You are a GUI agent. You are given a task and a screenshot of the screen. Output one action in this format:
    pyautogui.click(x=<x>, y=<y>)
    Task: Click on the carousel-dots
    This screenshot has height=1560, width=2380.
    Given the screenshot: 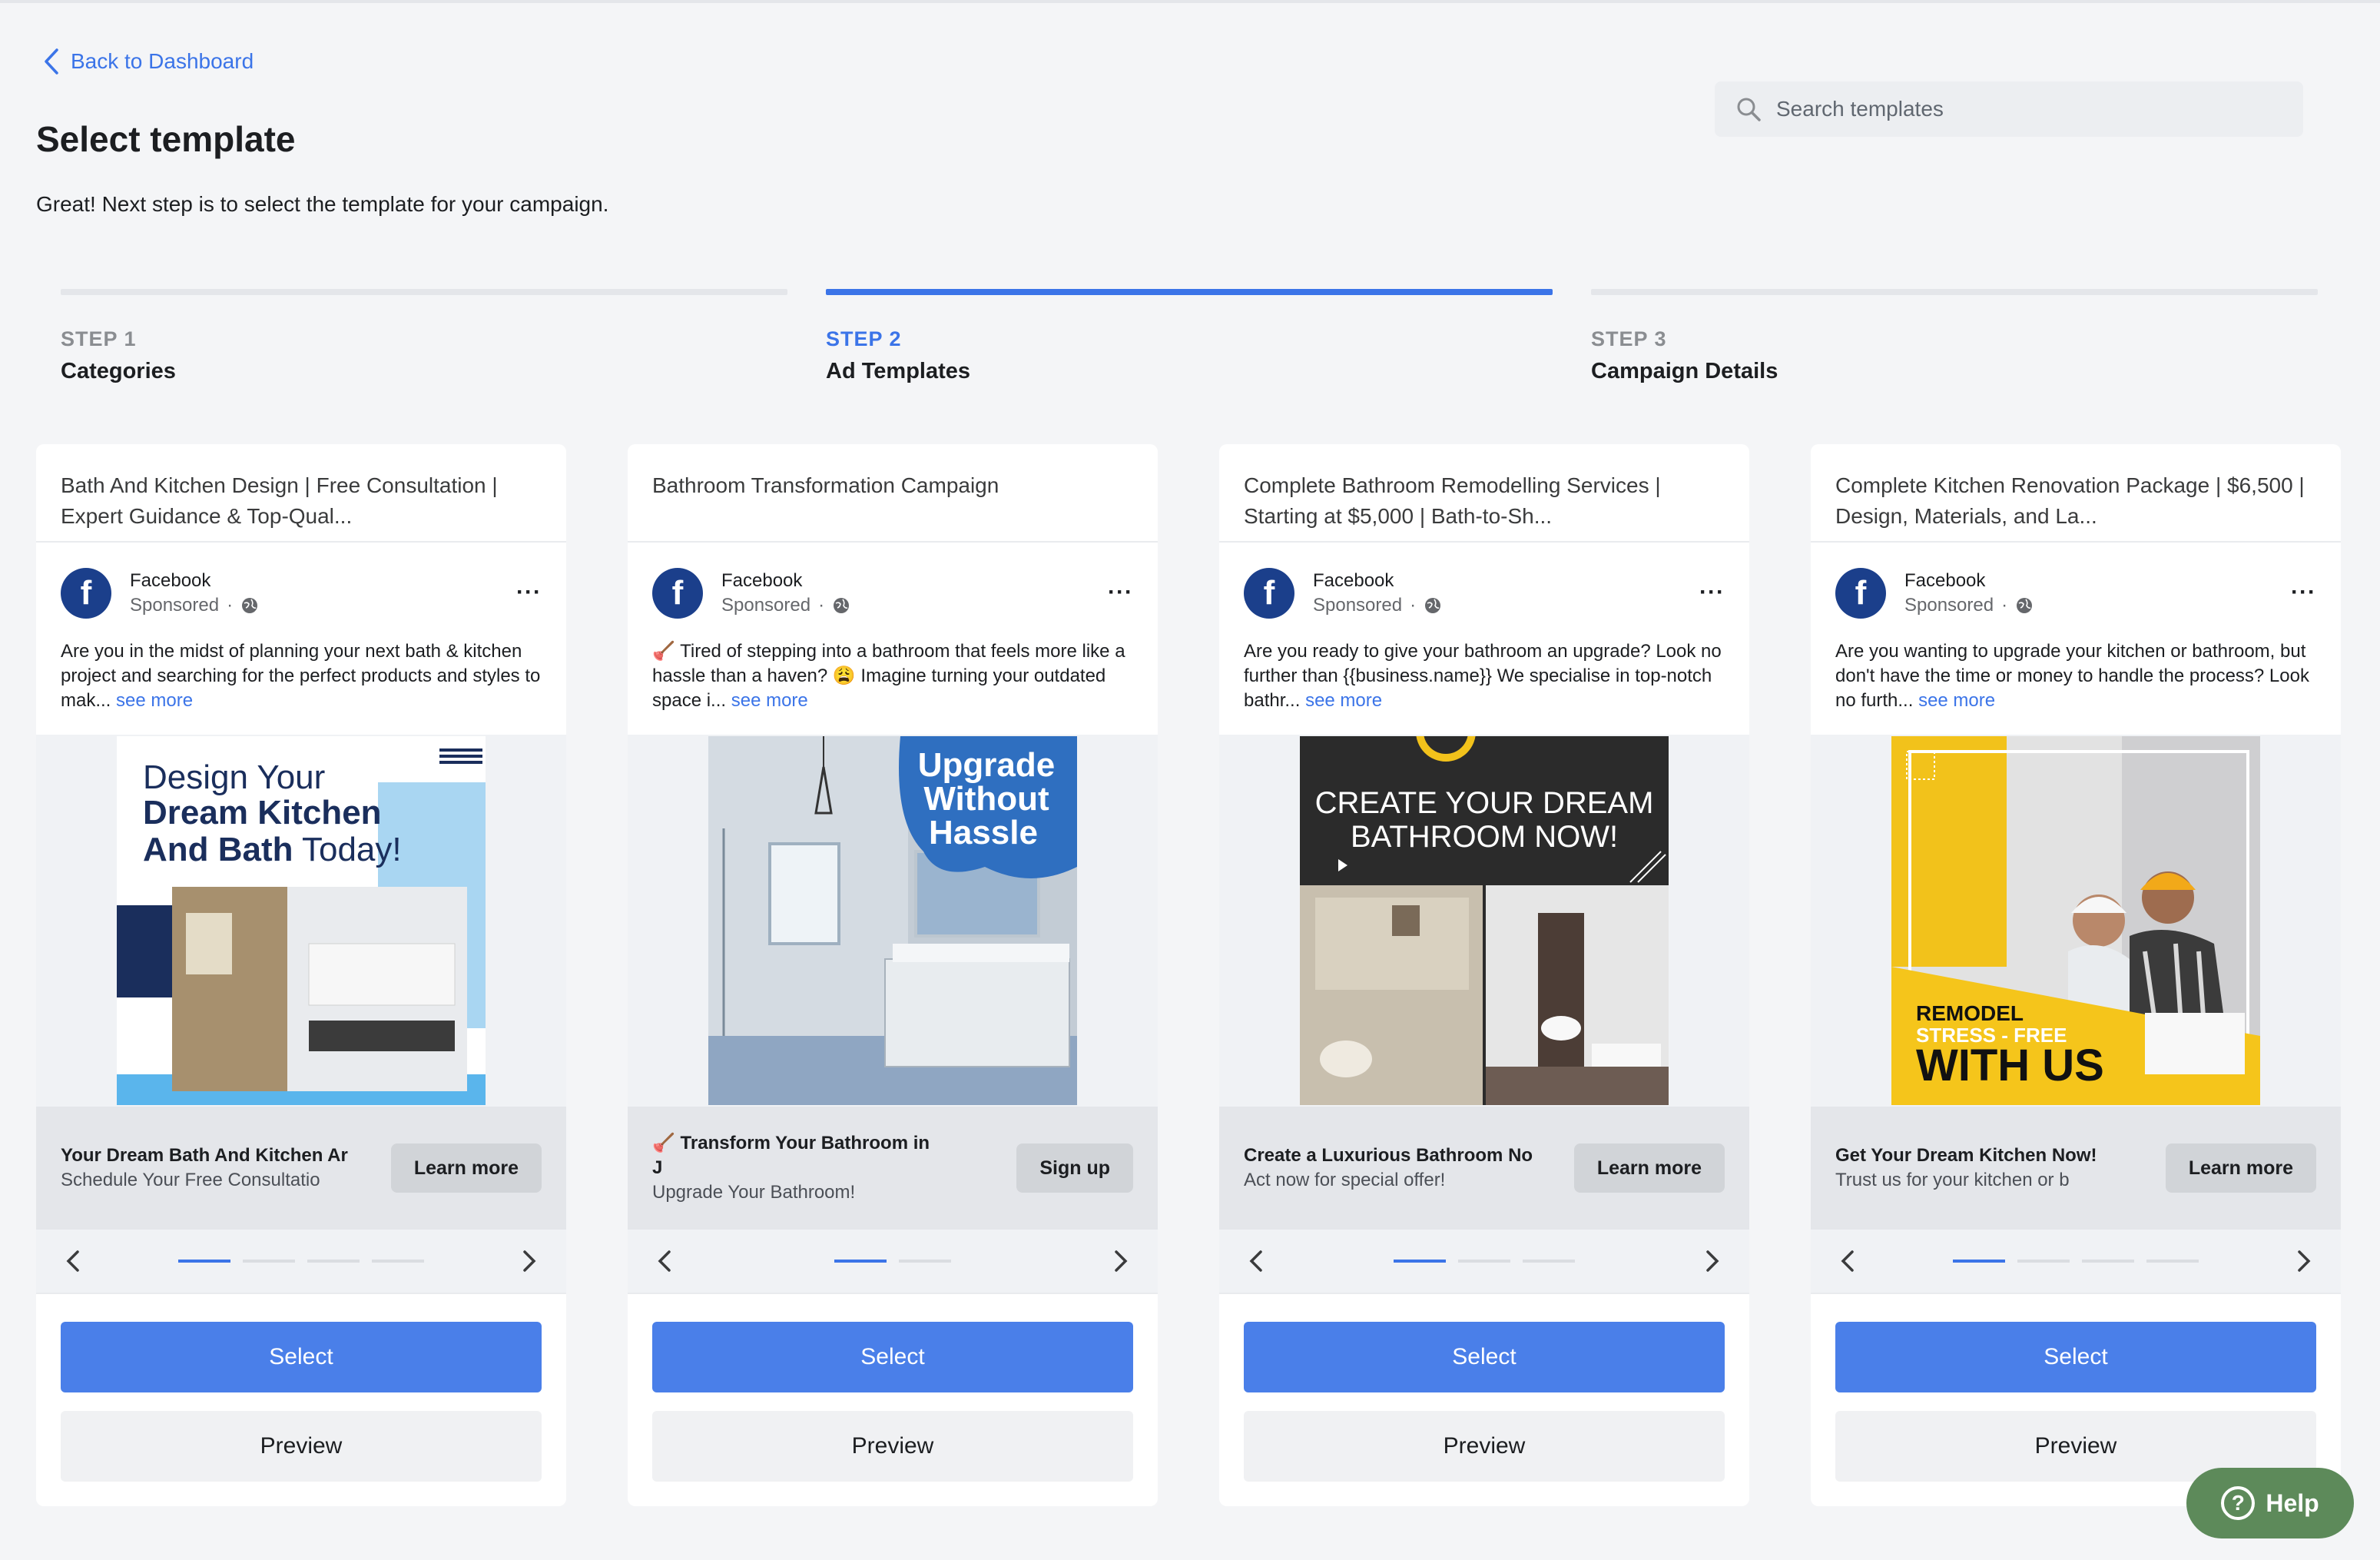 What is the action you would take?
    pyautogui.click(x=892, y=1261)
    